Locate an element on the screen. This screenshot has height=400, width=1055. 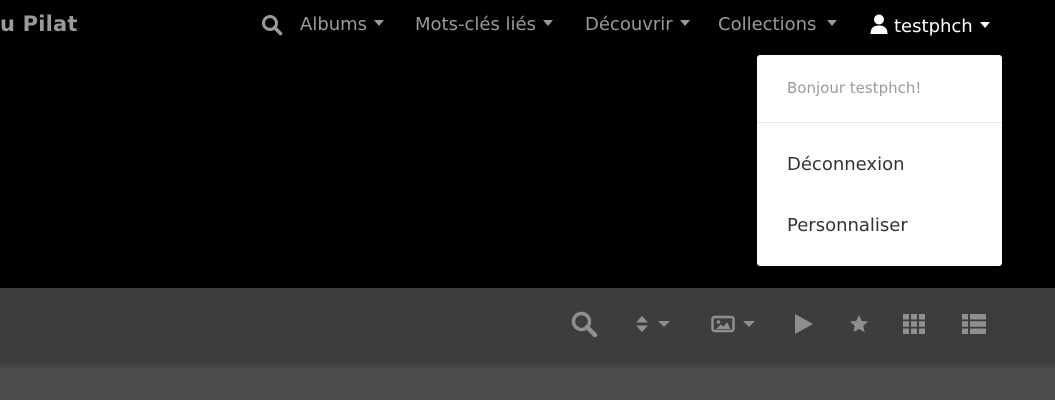
nav-collections: Collections is located at coordinates (778, 24).